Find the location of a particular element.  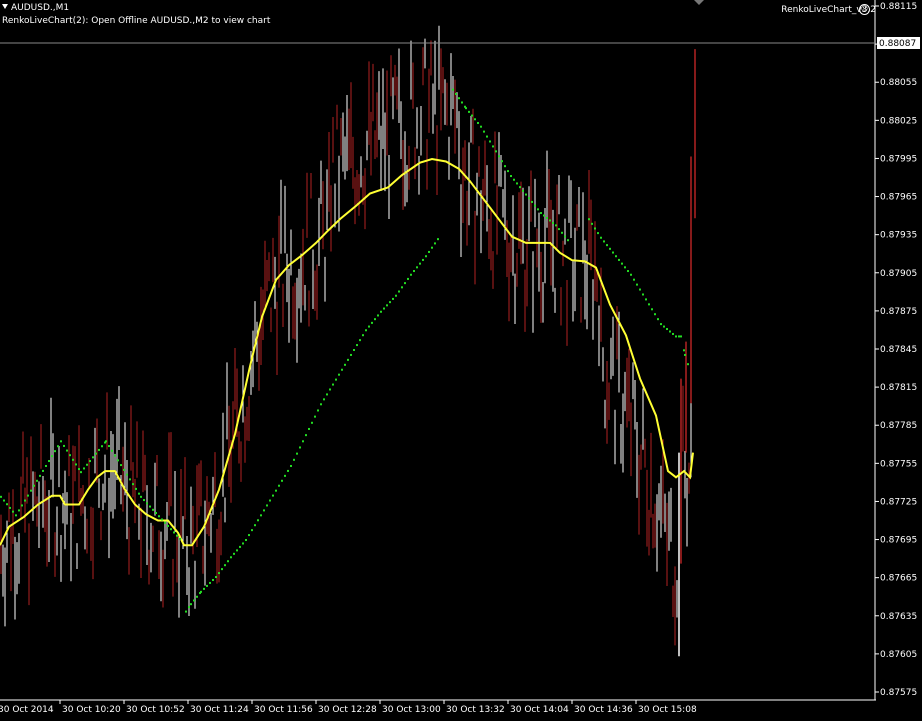

price-tick-label: 0.87995 is located at coordinates (898, 159).